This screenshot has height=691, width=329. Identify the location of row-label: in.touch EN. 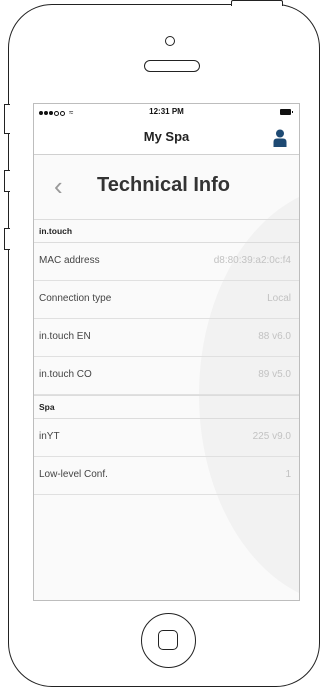
(65, 336).